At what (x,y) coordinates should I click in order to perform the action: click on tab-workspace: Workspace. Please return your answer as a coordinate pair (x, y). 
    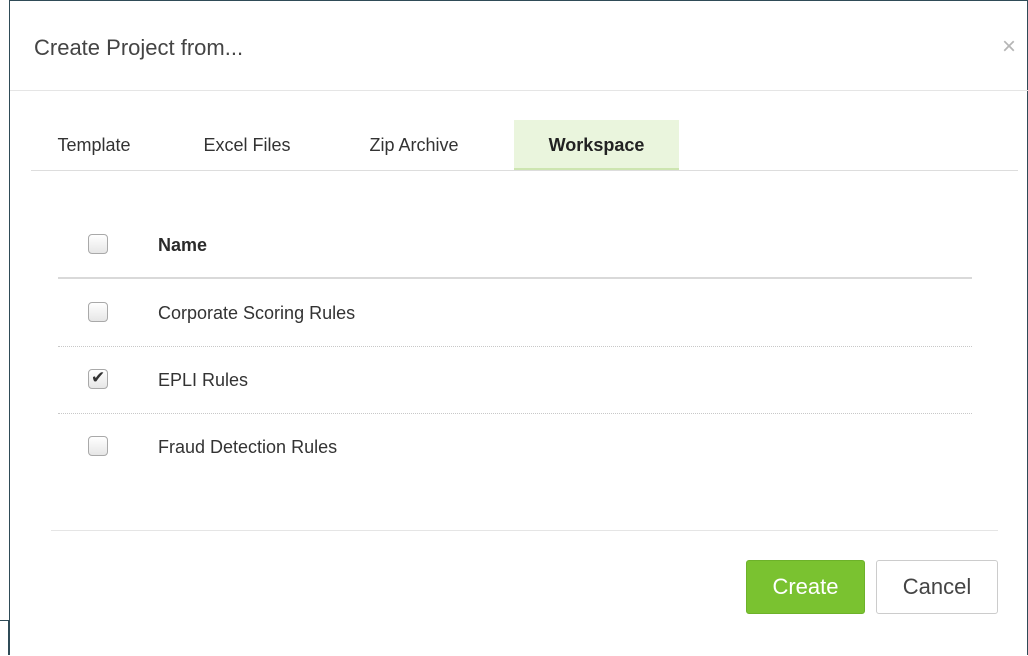
    Looking at the image, I should click on (596, 145).